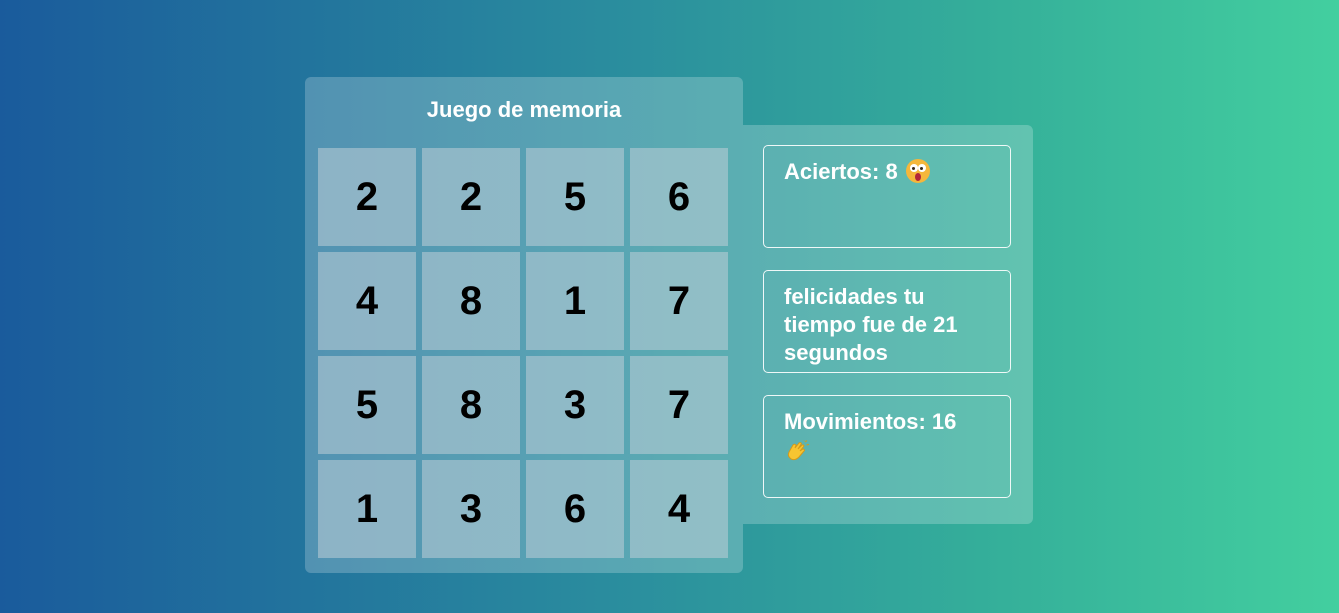  What do you see at coordinates (871, 324) in the screenshot?
I see `time-message: felicidades tu tiempo fue de 21 segundos` at bounding box center [871, 324].